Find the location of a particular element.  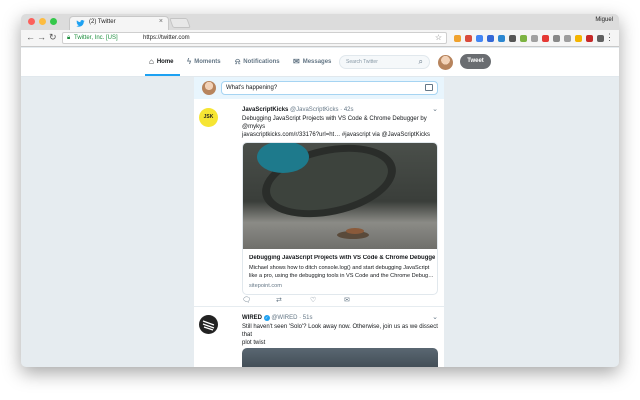

bookmark-star-icon: ☆ is located at coordinates (438, 37).